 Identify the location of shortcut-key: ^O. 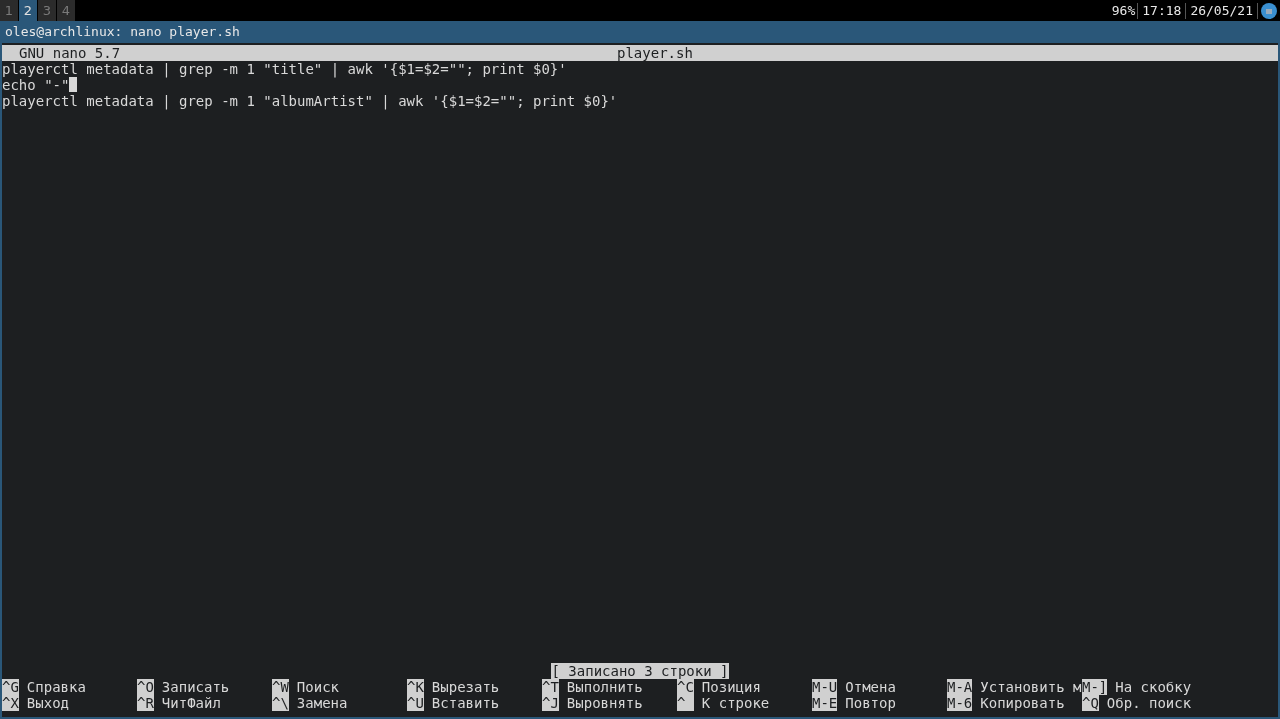
(145, 687).